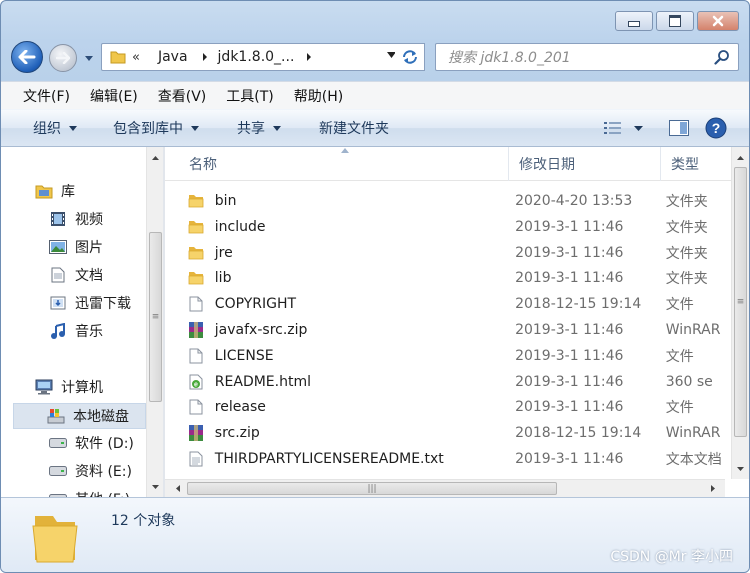 Image resolution: width=750 pixels, height=573 pixels. I want to click on share-button: 共享, so click(259, 128).